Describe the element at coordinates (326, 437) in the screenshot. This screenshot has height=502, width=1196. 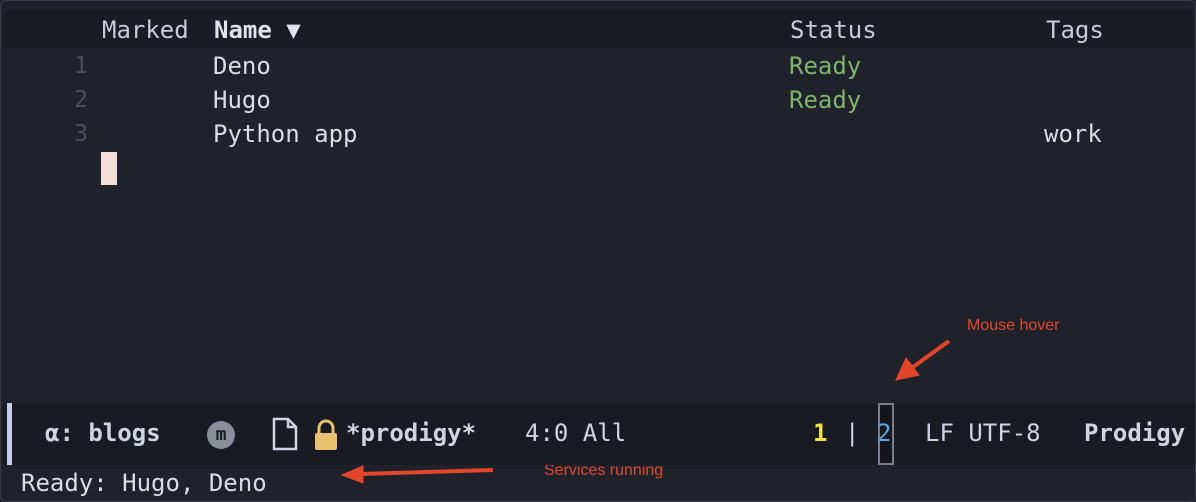
I see `lock-icon` at that location.